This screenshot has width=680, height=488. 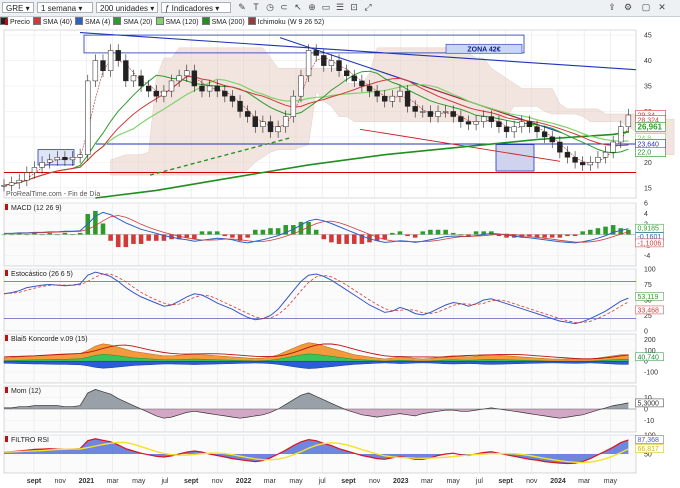 I want to click on x-tick-label: may, so click(x=454, y=481).